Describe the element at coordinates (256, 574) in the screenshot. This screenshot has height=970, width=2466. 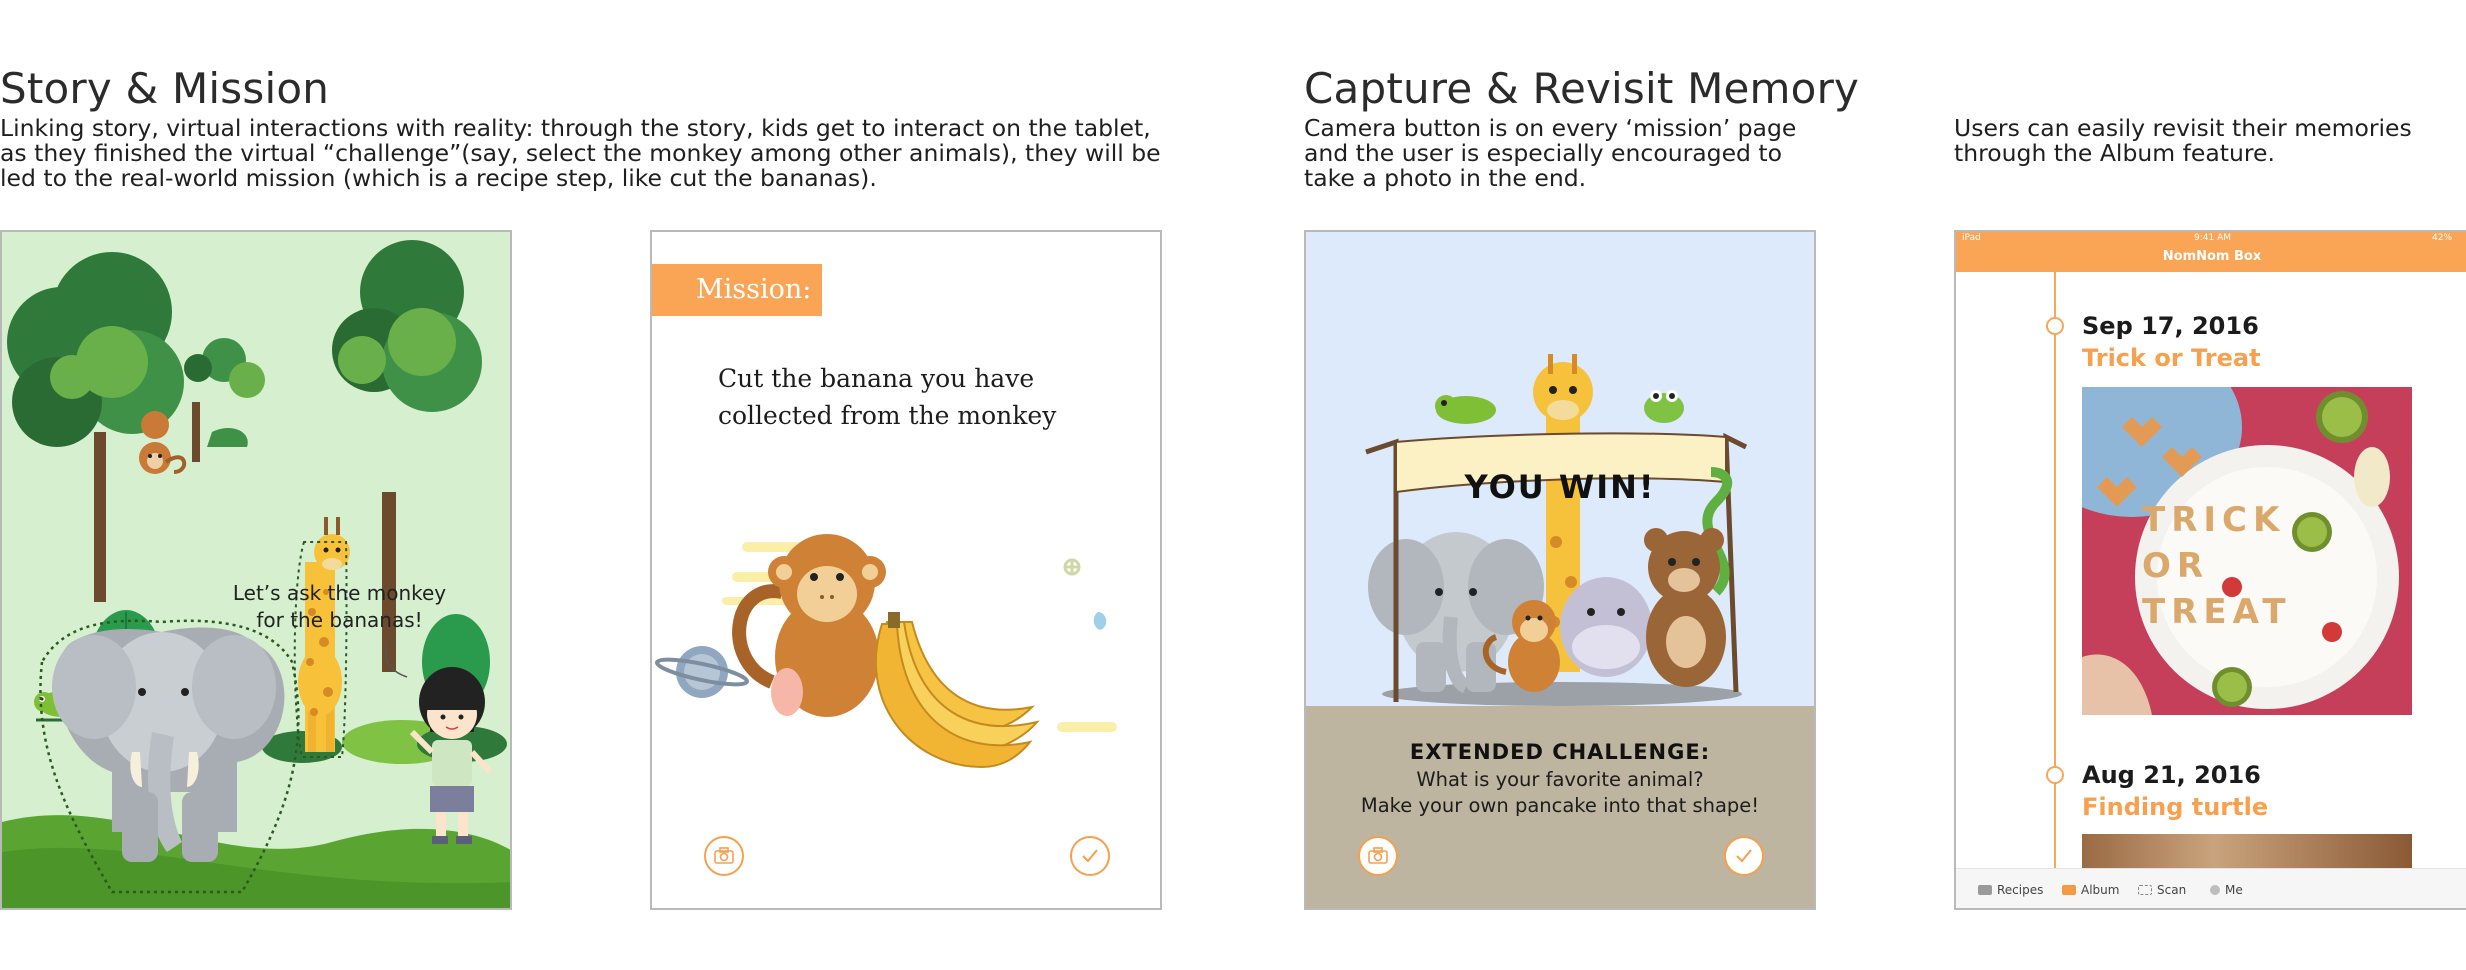
I see `jungle-scene-illustration` at that location.